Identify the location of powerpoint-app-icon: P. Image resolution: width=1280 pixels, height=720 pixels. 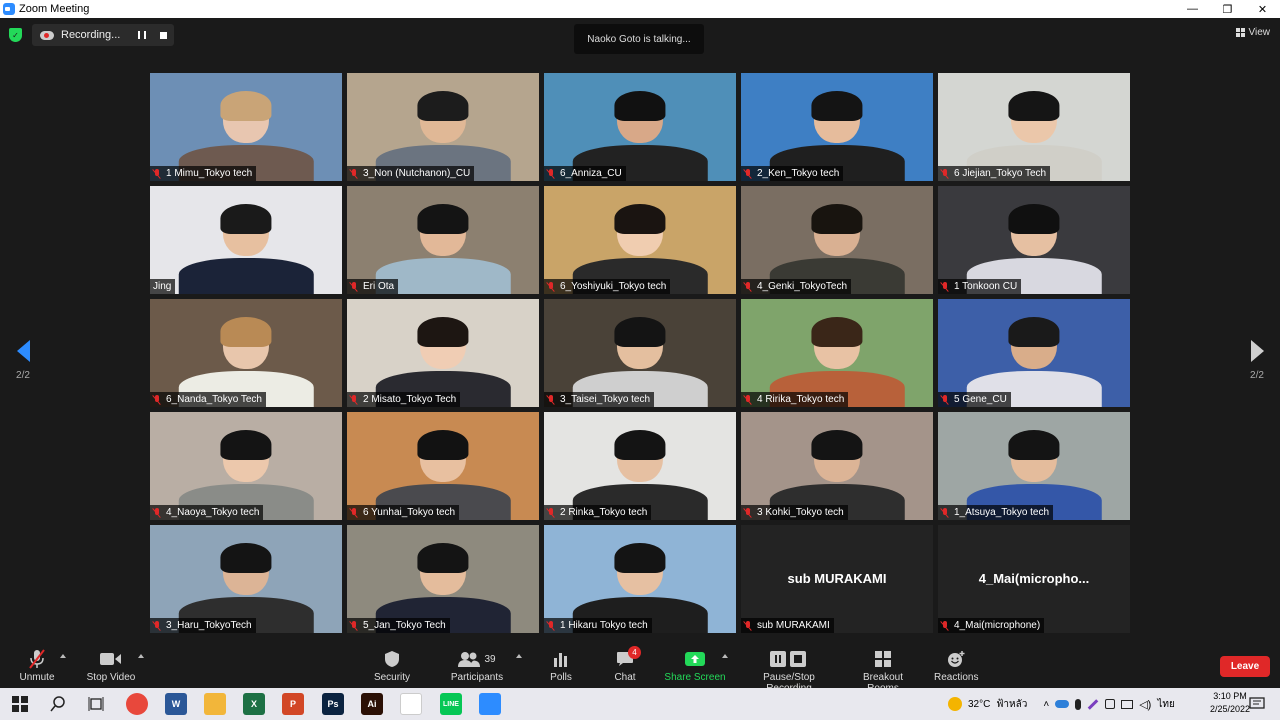
(293, 704).